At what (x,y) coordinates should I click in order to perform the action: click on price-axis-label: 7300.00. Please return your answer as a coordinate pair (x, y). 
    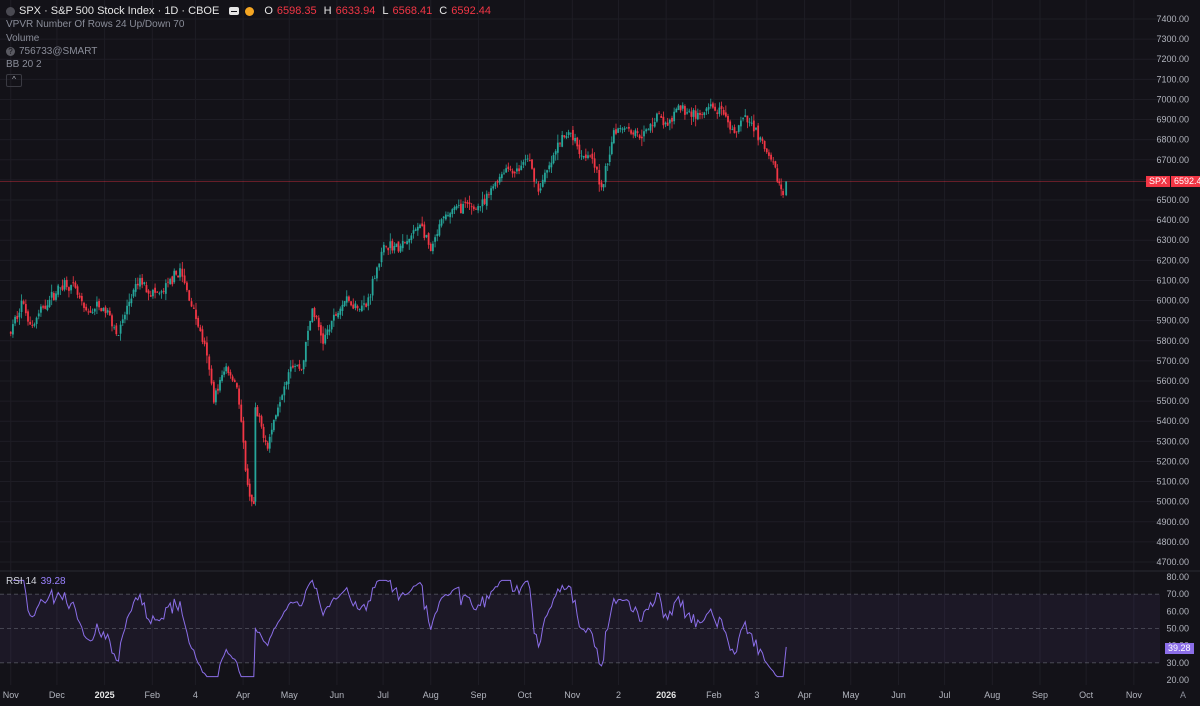
    Looking at the image, I should click on (1172, 39).